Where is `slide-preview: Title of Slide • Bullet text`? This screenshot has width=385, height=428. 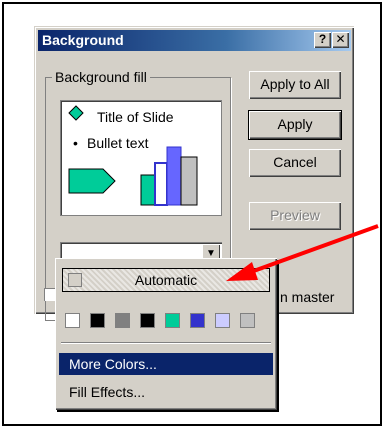
slide-preview: Title of Slide • Bullet text is located at coordinates (141, 158).